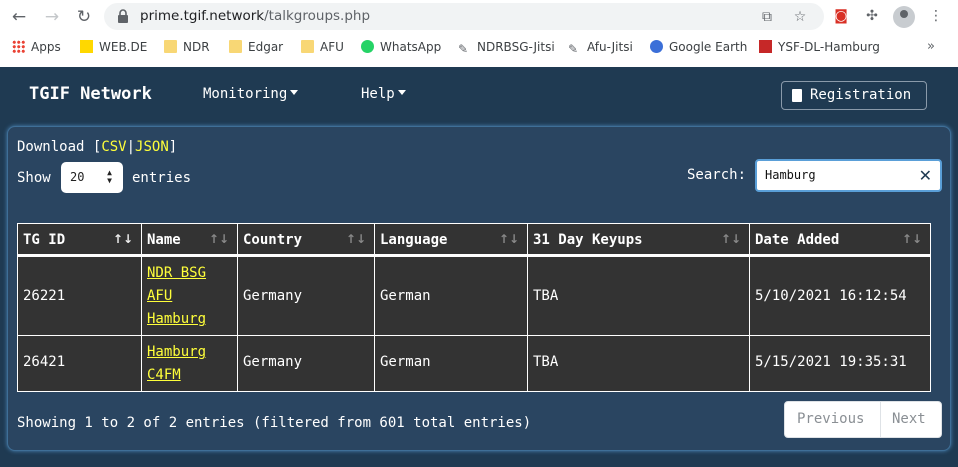 This screenshot has width=958, height=467. Describe the element at coordinates (830, 419) in the screenshot. I see `previous-button: Previous` at that location.